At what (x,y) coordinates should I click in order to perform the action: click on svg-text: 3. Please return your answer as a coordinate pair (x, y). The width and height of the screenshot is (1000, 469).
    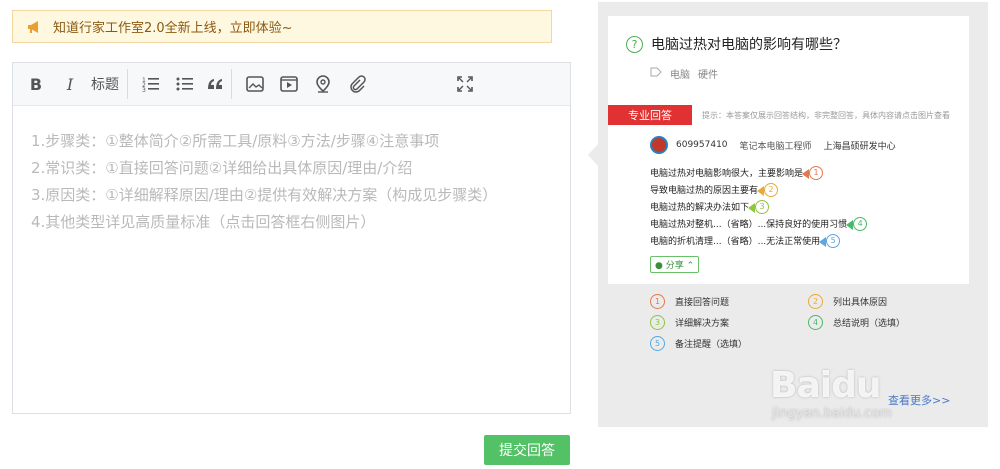
    Looking at the image, I should click on (144, 89).